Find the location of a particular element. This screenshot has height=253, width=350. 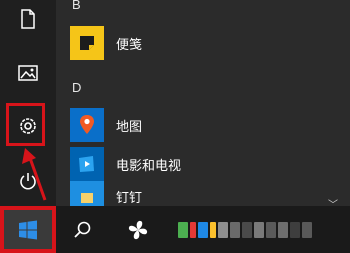

app-item-maps: 地图 is located at coordinates (200, 125).